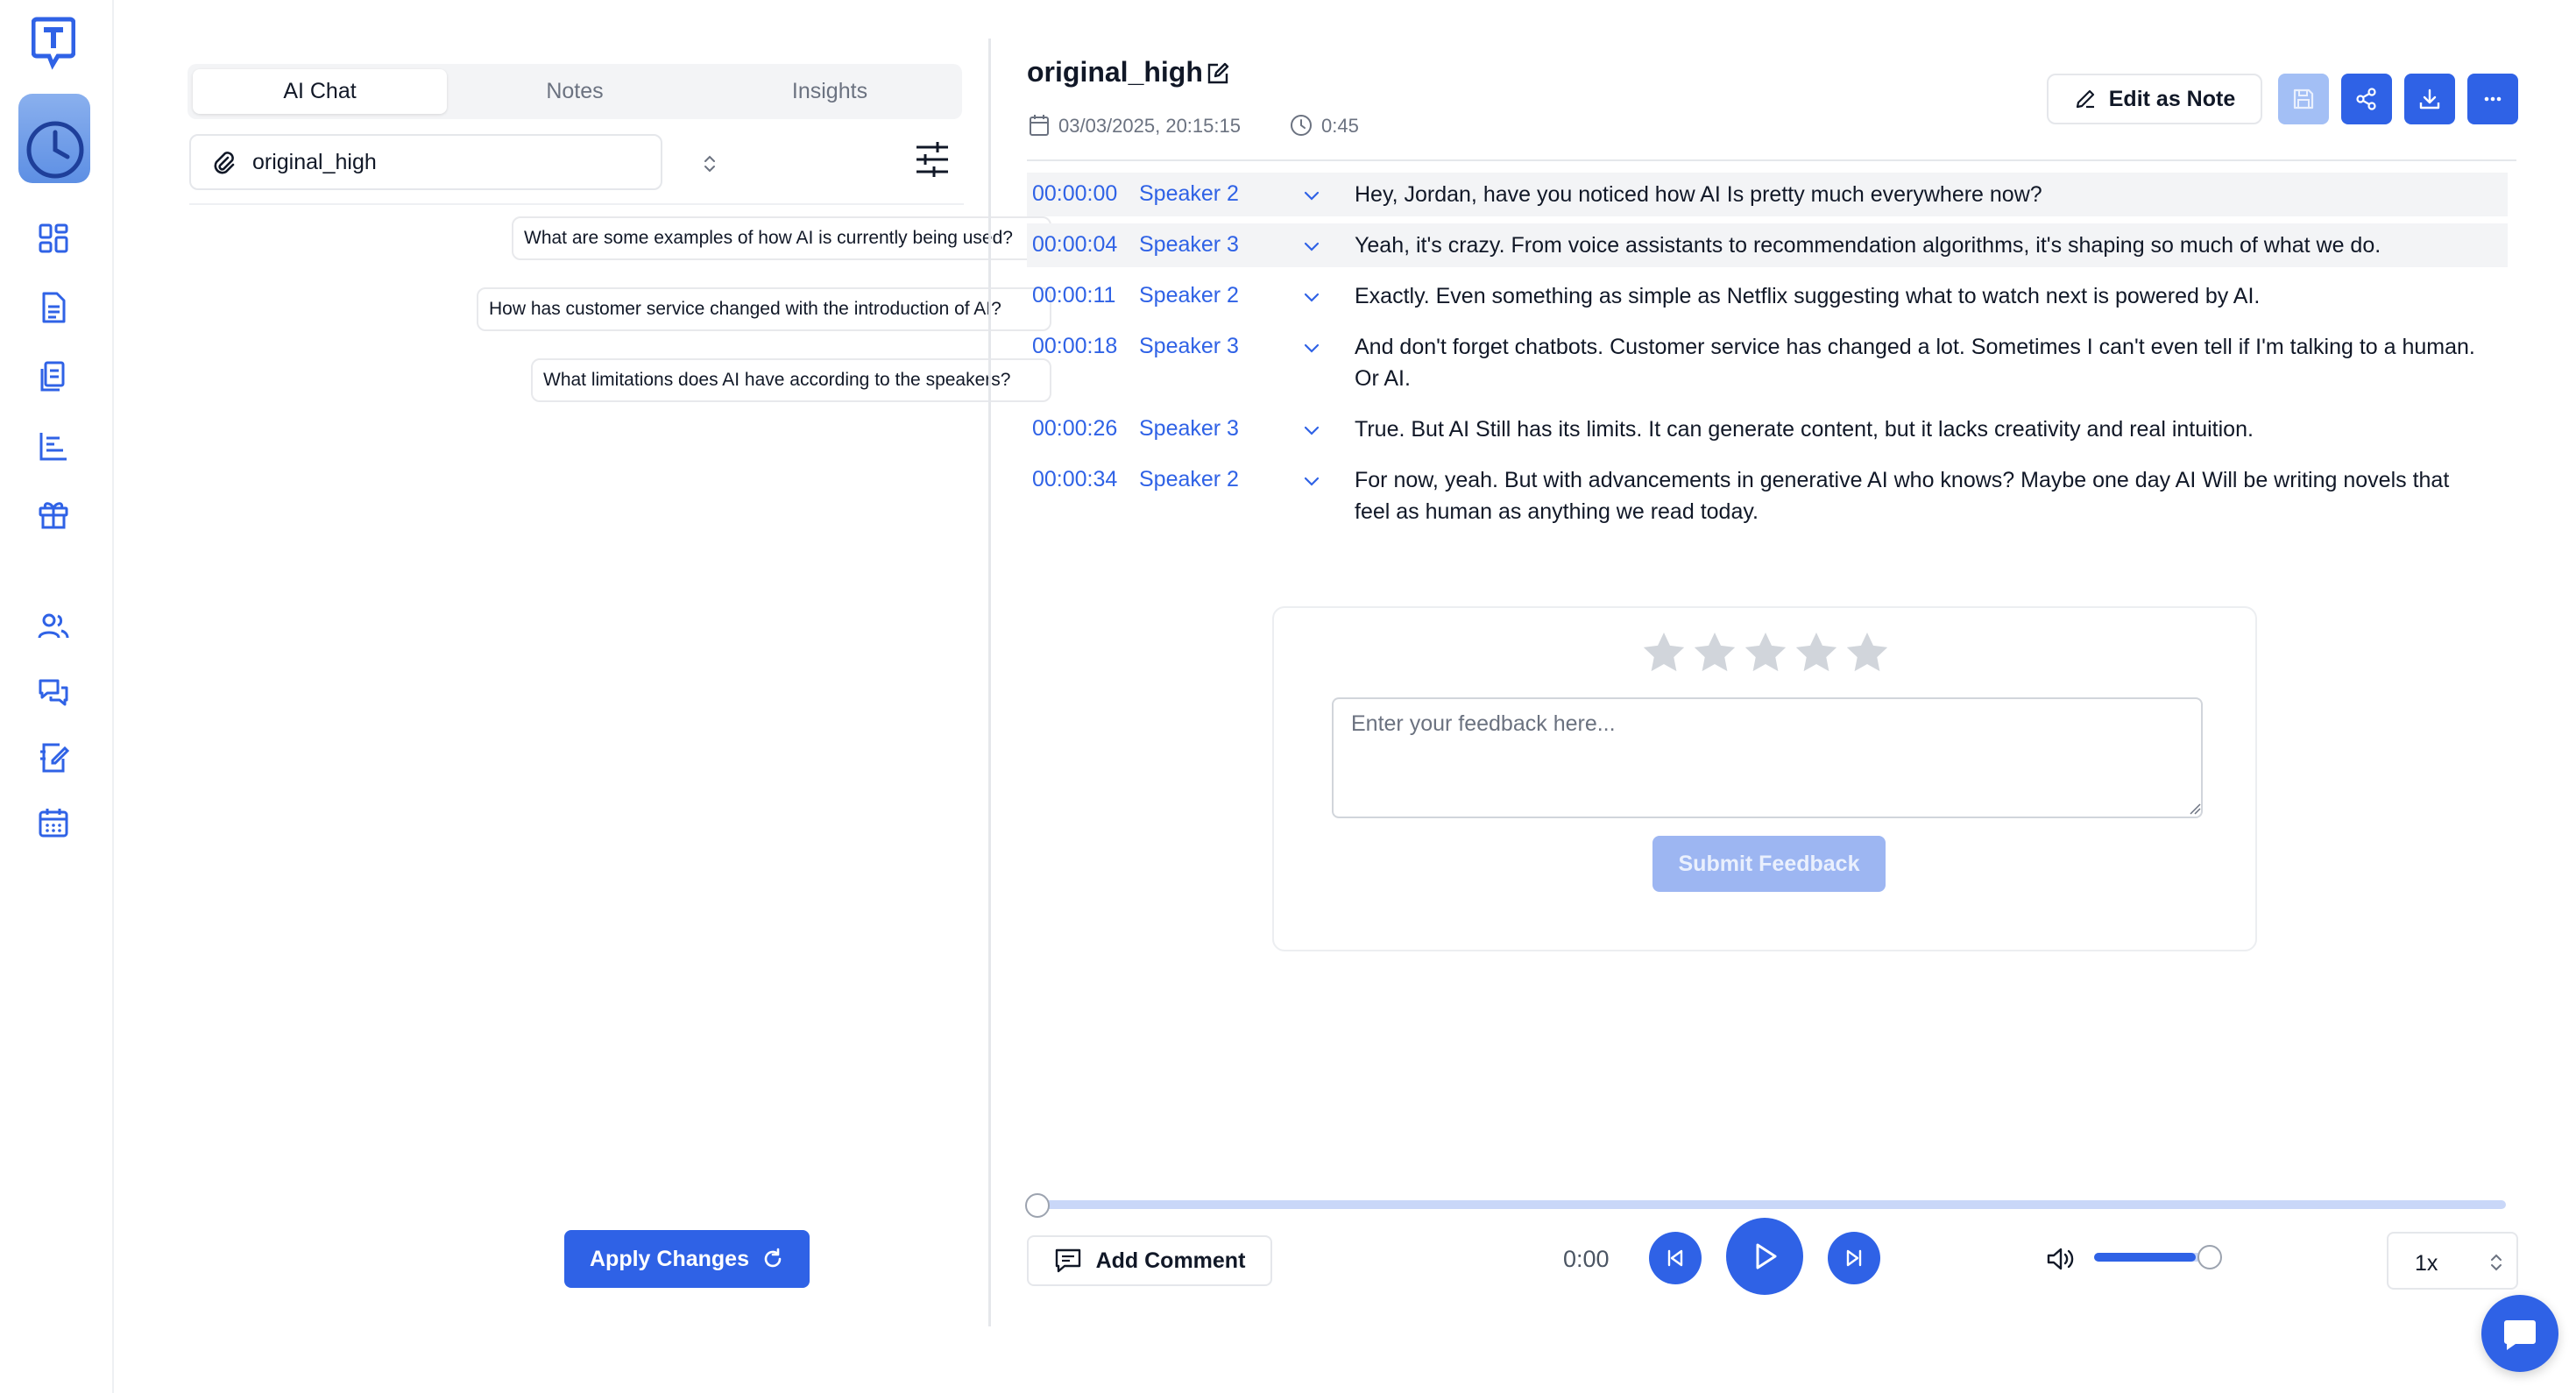  I want to click on paperclip-icon, so click(224, 163).